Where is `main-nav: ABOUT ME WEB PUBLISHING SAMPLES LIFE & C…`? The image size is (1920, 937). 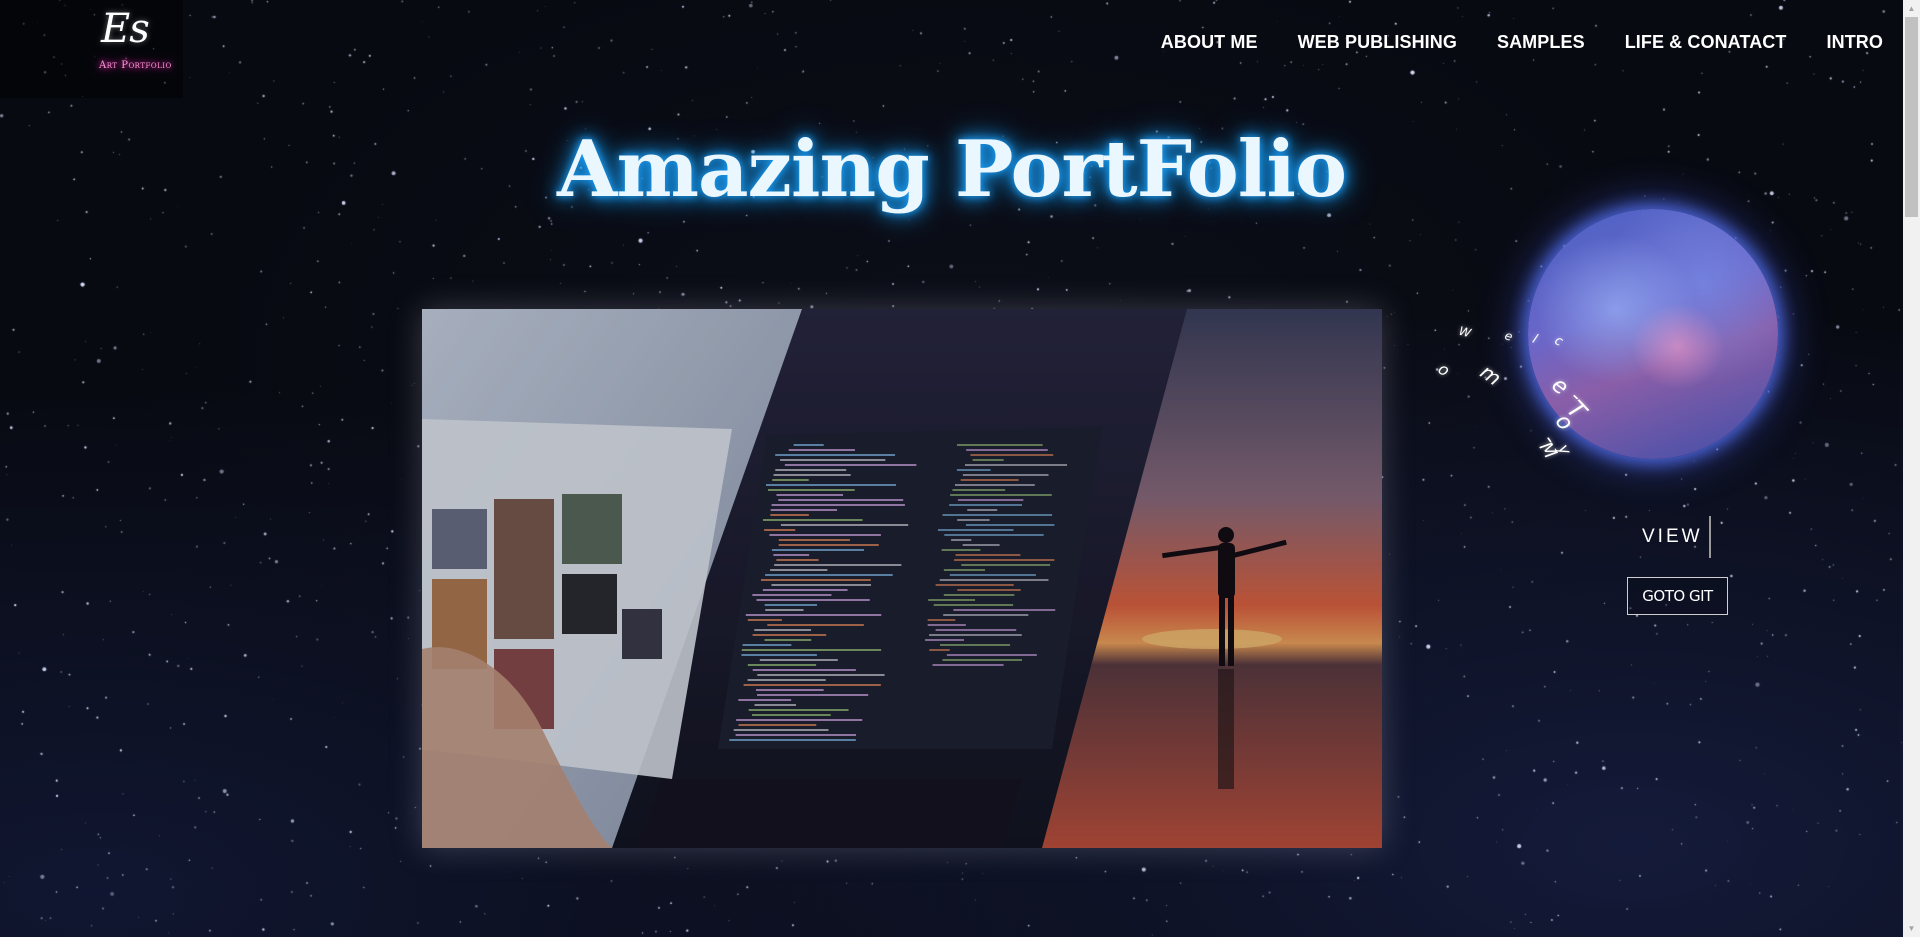 main-nav: ABOUT ME WEB PUBLISHING SAMPLES LIFE & C… is located at coordinates (1522, 42).